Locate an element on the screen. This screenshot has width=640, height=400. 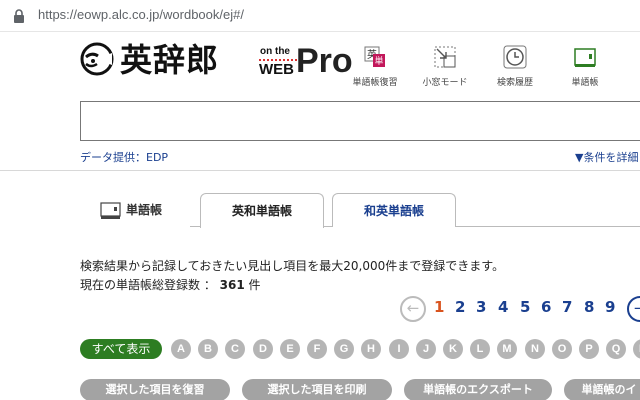
letter-filter-l: L is located at coordinates (480, 349).